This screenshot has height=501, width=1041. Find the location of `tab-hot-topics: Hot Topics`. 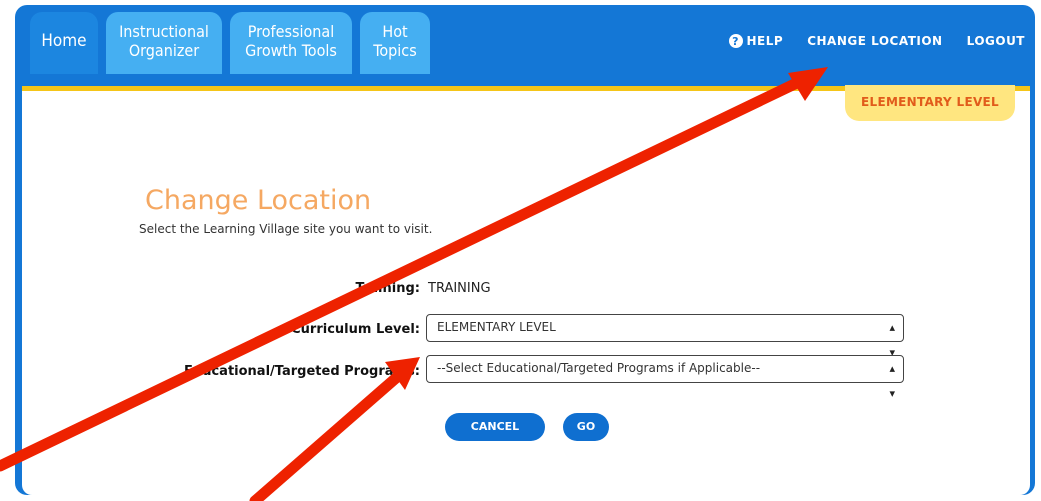

tab-hot-topics: Hot Topics is located at coordinates (395, 43).